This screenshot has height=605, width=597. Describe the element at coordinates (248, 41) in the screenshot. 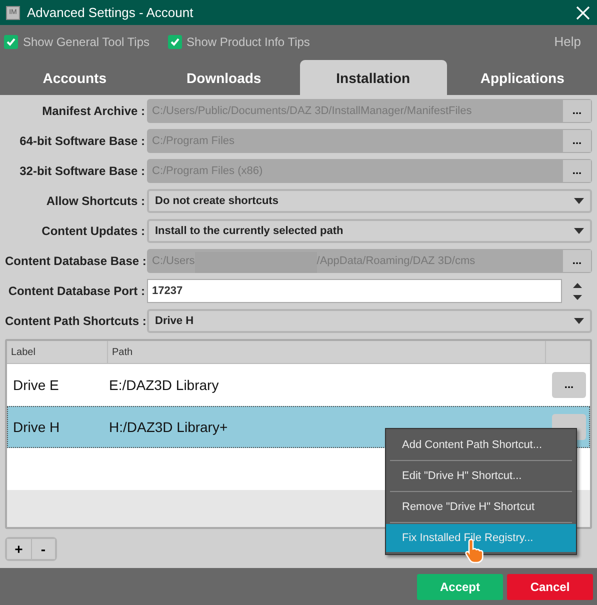

I see `option-label: Show Product Info Tips` at that location.